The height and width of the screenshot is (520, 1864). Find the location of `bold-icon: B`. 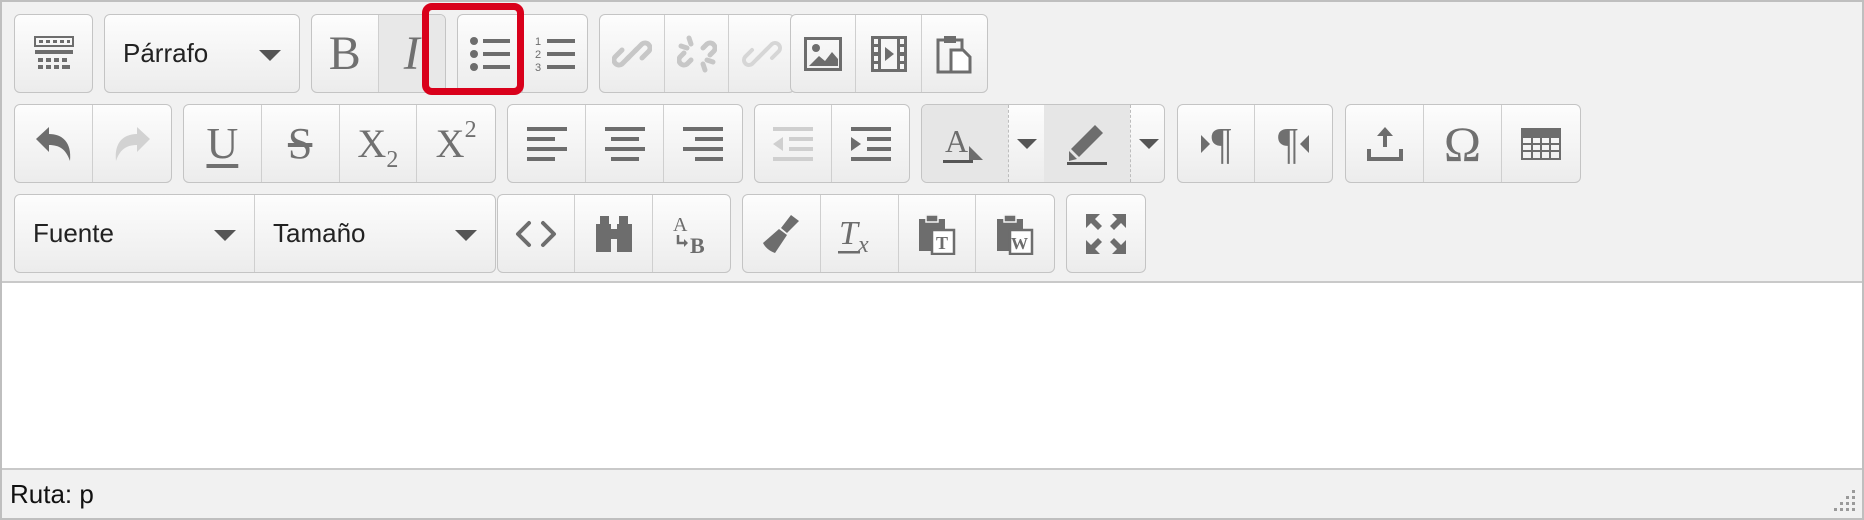

bold-icon: B is located at coordinates (344, 53).